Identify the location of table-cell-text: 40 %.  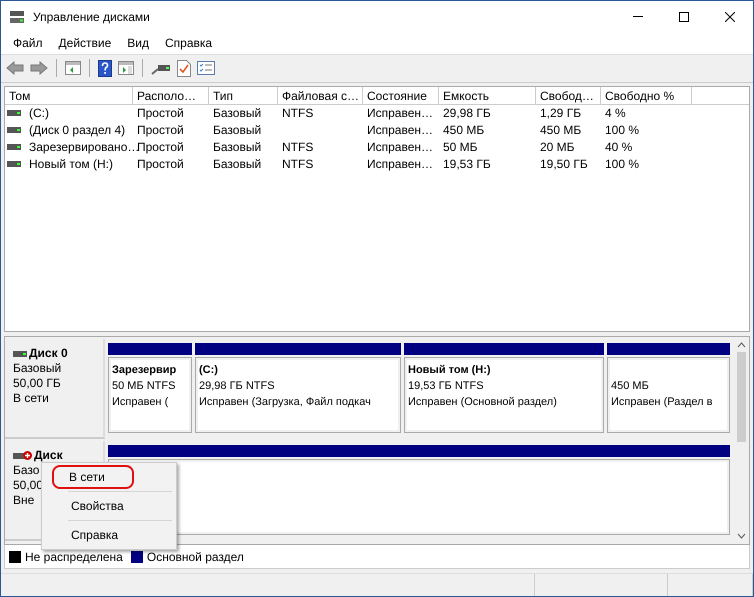
(619, 147).